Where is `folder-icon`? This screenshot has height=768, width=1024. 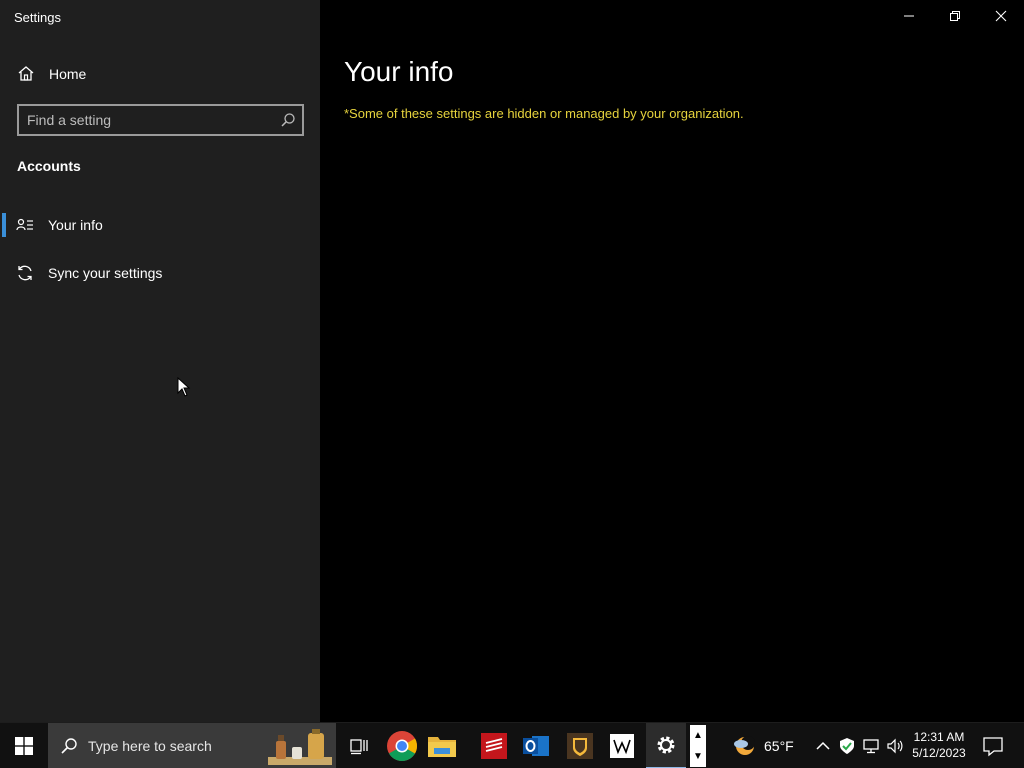
folder-icon is located at coordinates (442, 747).